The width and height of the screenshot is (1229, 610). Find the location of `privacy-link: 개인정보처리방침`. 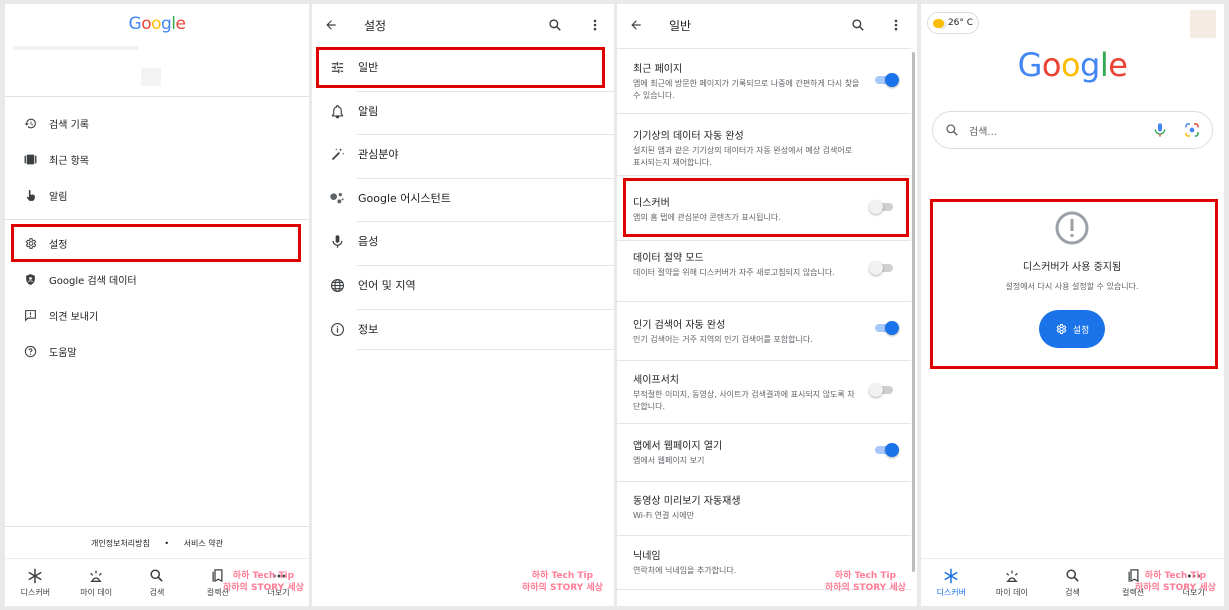

privacy-link: 개인정보처리방침 is located at coordinates (120, 543).